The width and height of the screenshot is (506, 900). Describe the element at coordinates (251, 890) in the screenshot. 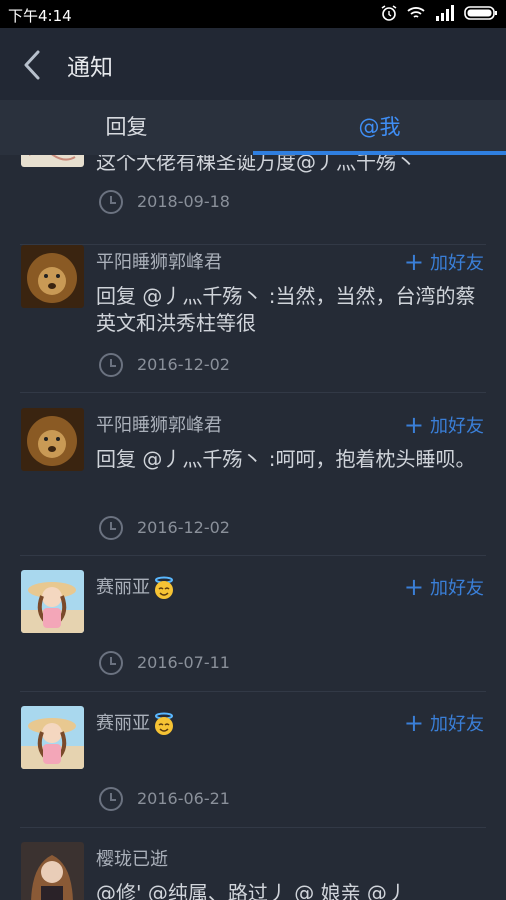

I see `comment-content: @修' @纯属、路过丿 @ 娘亲 @丿` at that location.